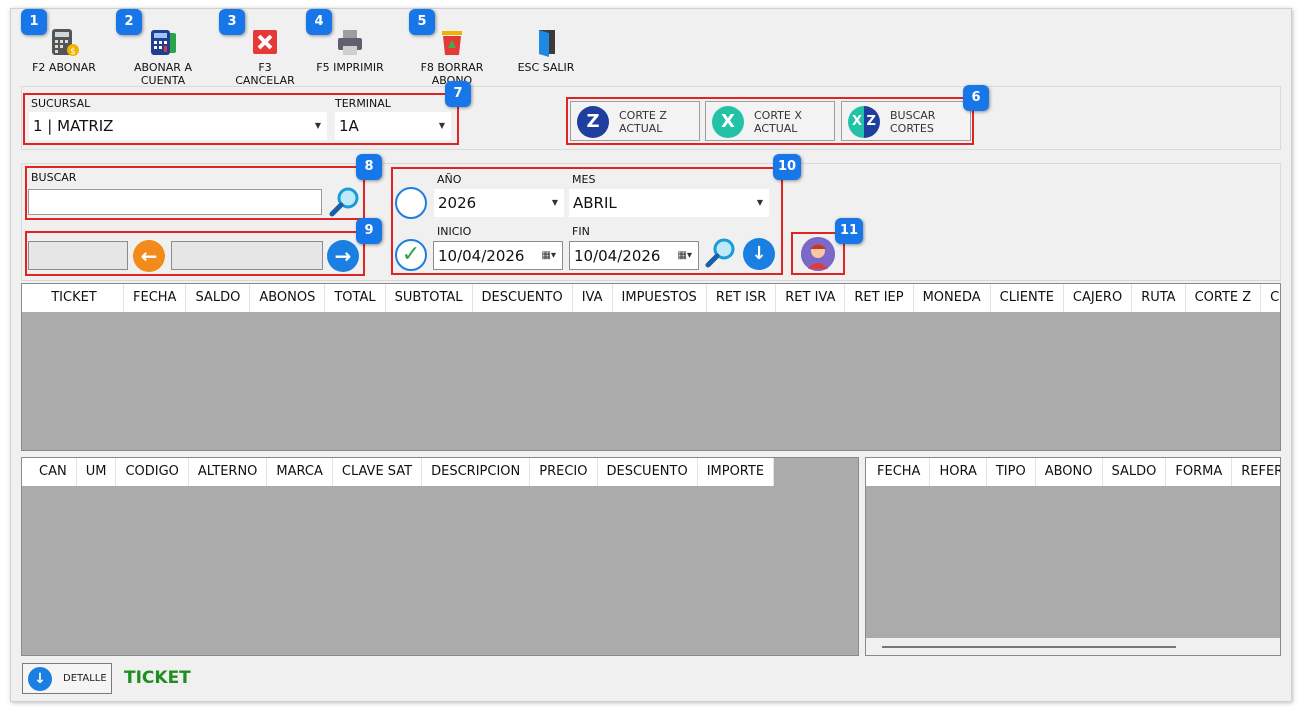 The image size is (1299, 708). I want to click on buscar-cortes-button: X Z BUSCAR CORTES, so click(906, 121).